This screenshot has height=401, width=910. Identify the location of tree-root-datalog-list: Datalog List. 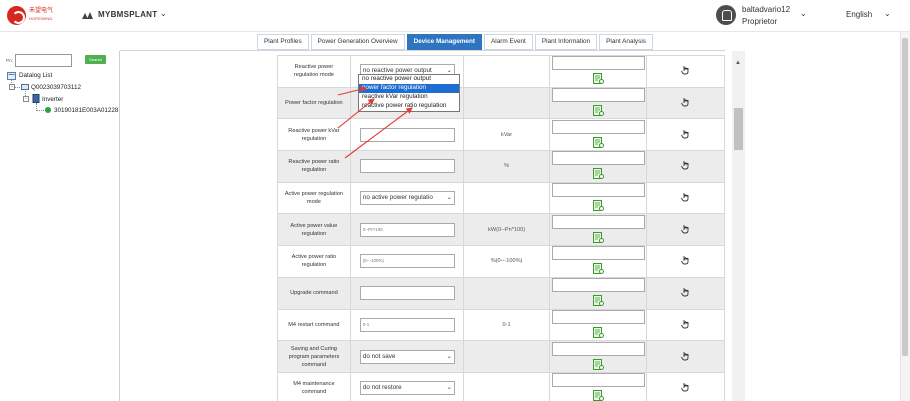
(35, 75).